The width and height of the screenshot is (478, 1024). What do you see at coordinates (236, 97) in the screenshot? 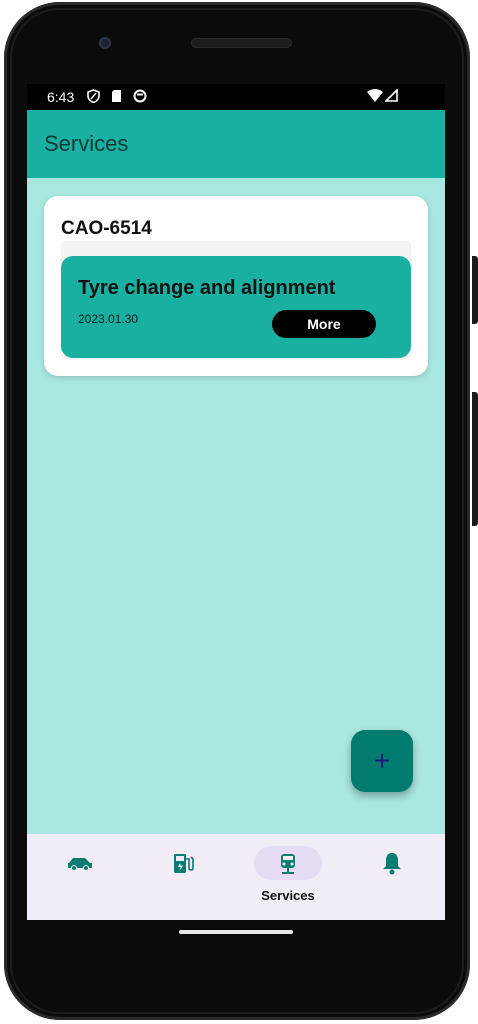
I see `status-bar: 6:43` at bounding box center [236, 97].